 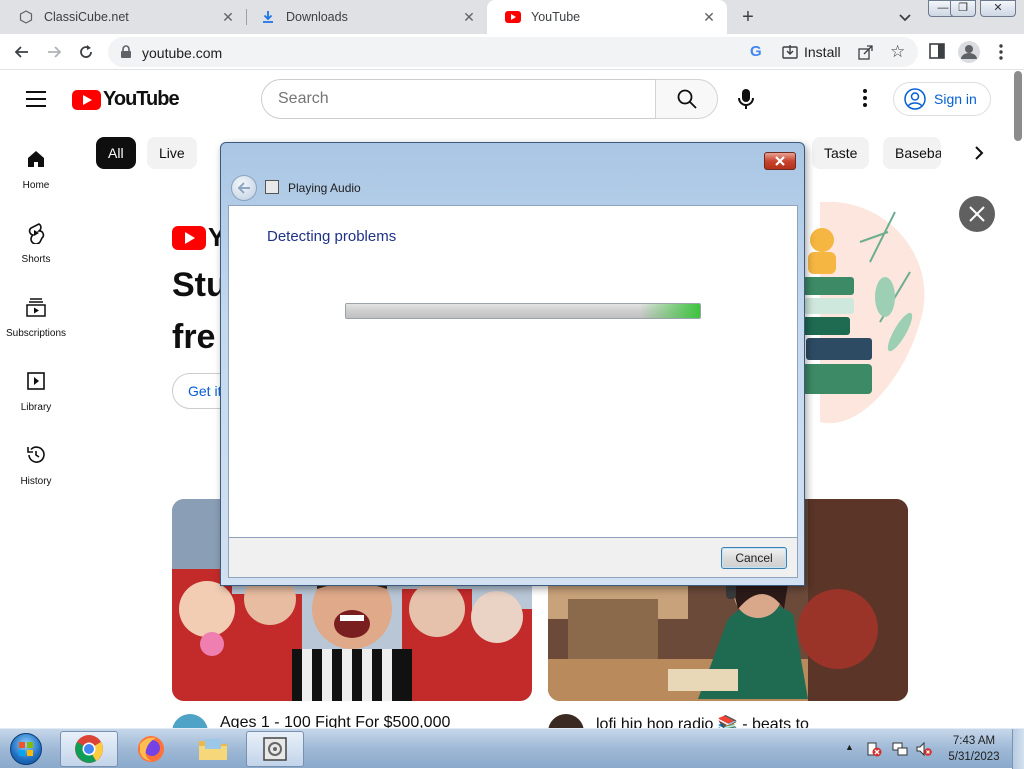 I want to click on window-close-button: ✕, so click(x=998, y=8).